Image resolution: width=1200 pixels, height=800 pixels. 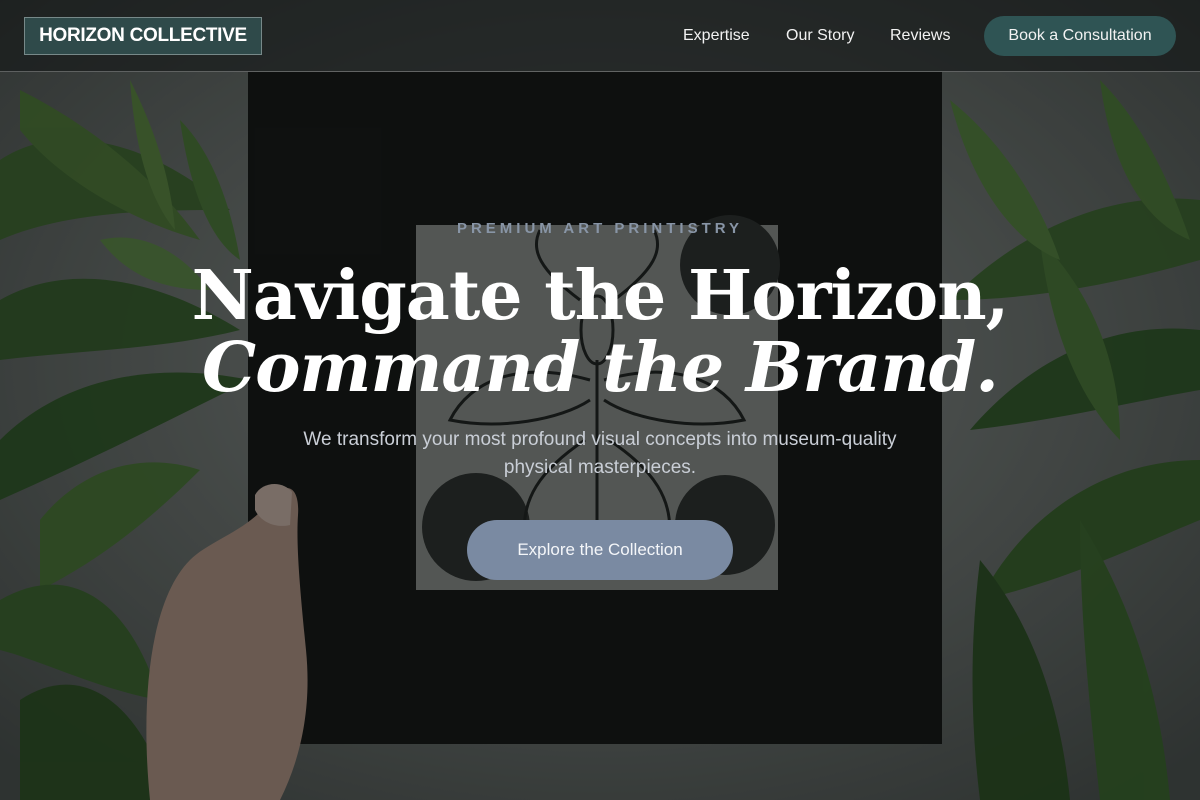 I want to click on book-consultation-button: Book a Consultation, so click(x=1080, y=36).